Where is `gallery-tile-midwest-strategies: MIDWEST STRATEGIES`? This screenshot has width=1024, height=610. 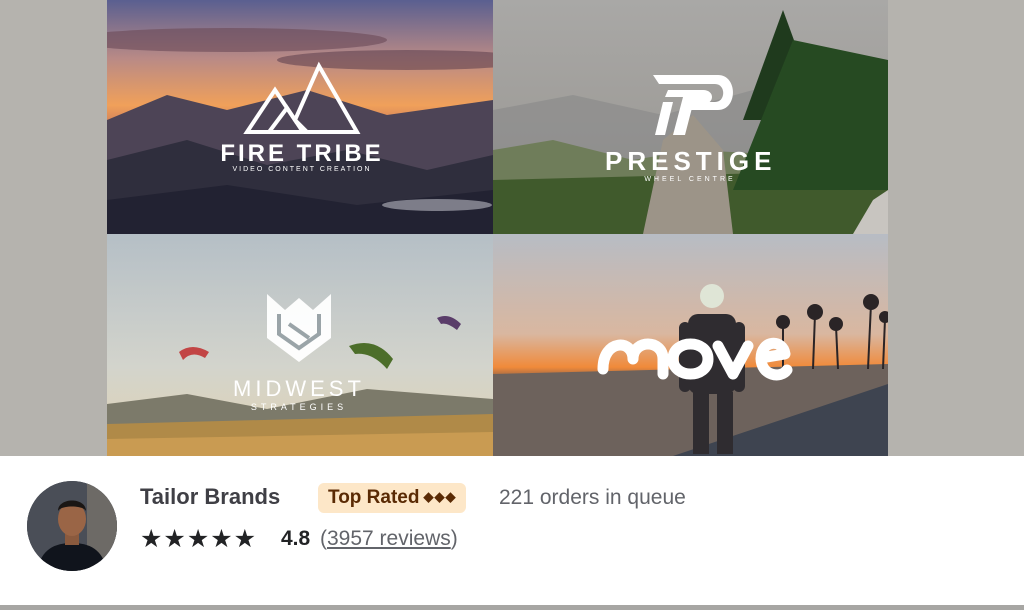
gallery-tile-midwest-strategies: MIDWEST STRATEGIES is located at coordinates (300, 345).